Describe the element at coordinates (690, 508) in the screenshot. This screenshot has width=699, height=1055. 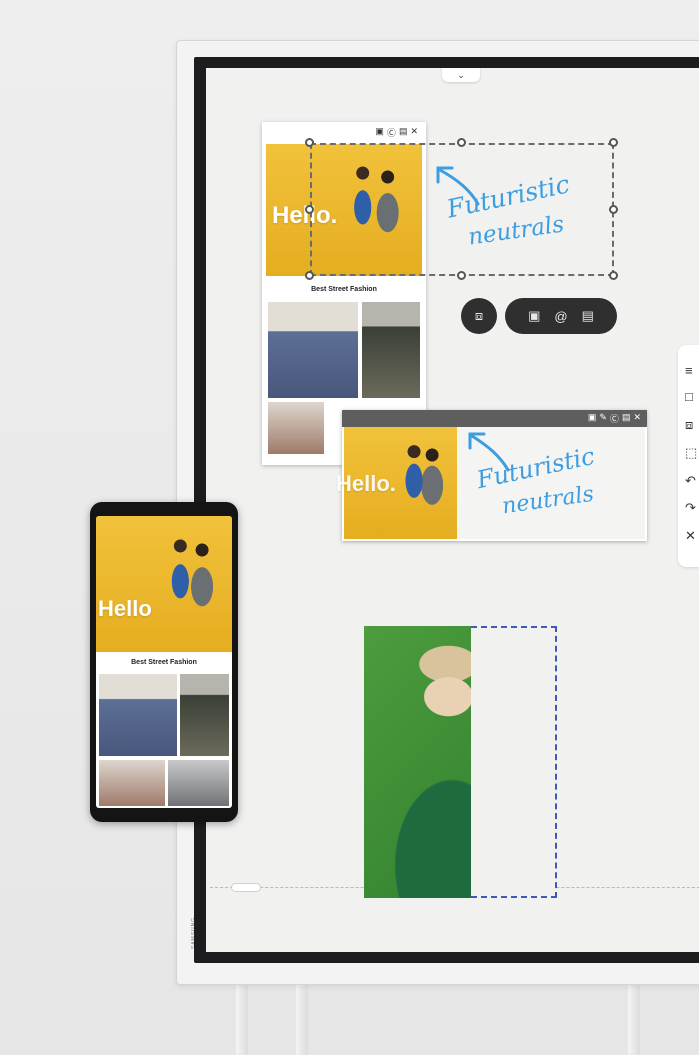
I see `redo-icon: ↷` at that location.